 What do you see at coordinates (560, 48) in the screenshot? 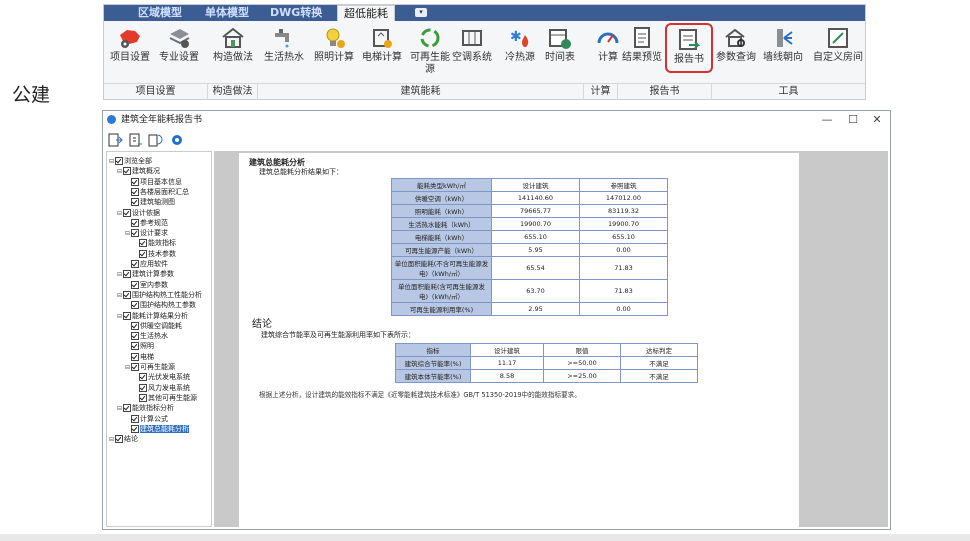
I see `schedule-button: 时间表` at bounding box center [560, 48].